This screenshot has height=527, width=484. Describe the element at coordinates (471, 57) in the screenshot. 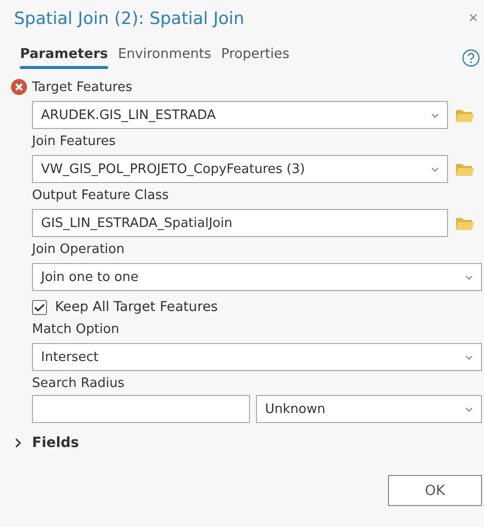

I see `help-icon` at that location.